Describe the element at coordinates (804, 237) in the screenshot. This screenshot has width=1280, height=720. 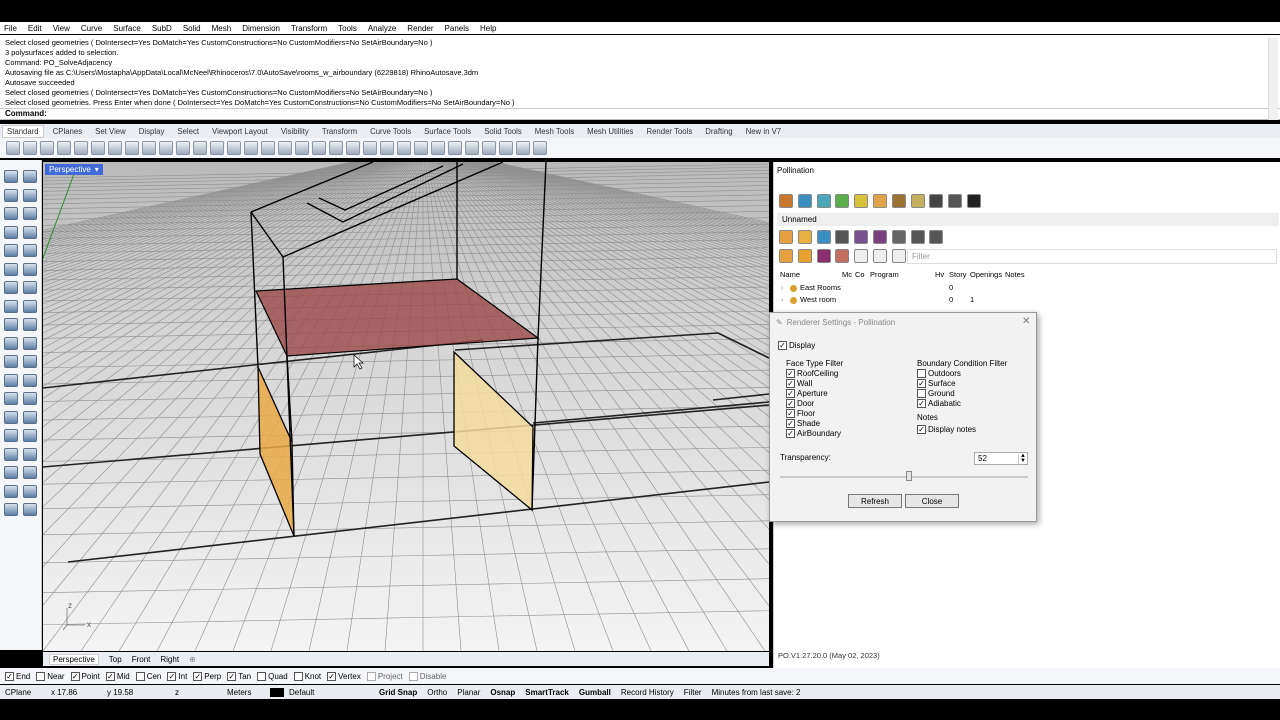
I see `add-face-icon` at that location.